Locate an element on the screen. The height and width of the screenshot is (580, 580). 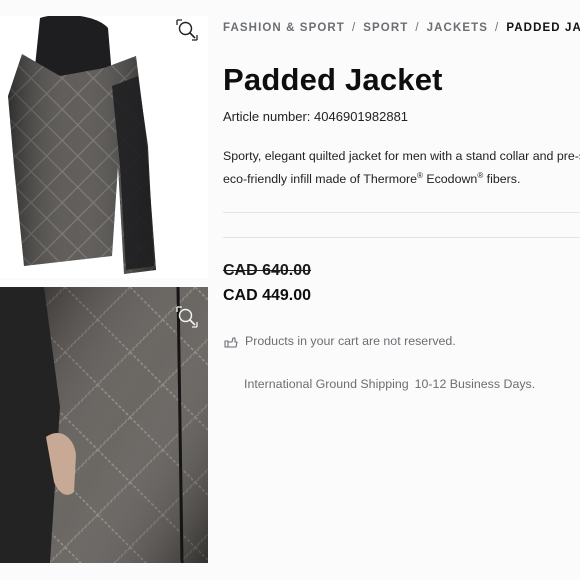
article-number-label: Article number: is located at coordinates (267, 116).